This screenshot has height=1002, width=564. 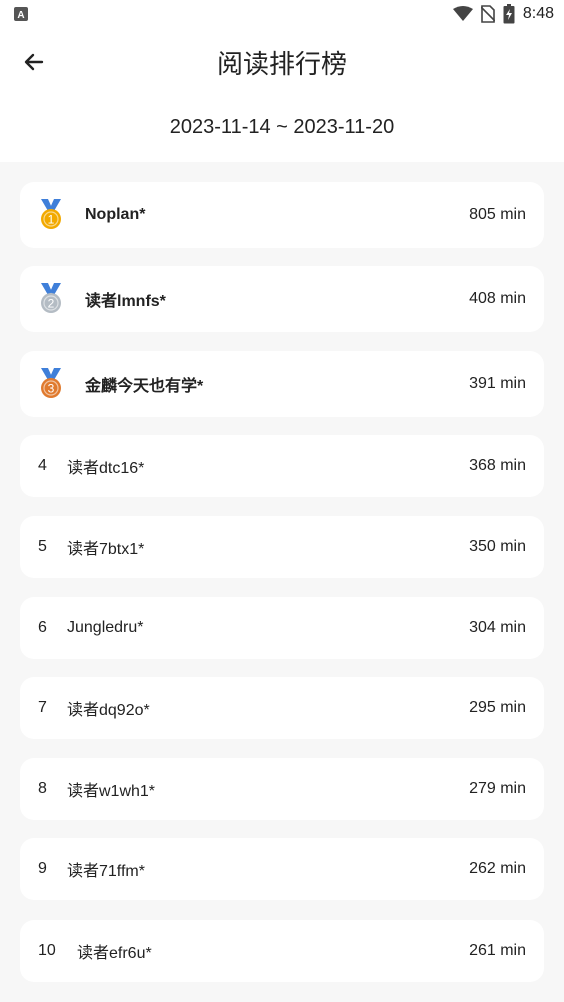 What do you see at coordinates (497, 546) in the screenshot?
I see `reading-minutes: 350 min` at bounding box center [497, 546].